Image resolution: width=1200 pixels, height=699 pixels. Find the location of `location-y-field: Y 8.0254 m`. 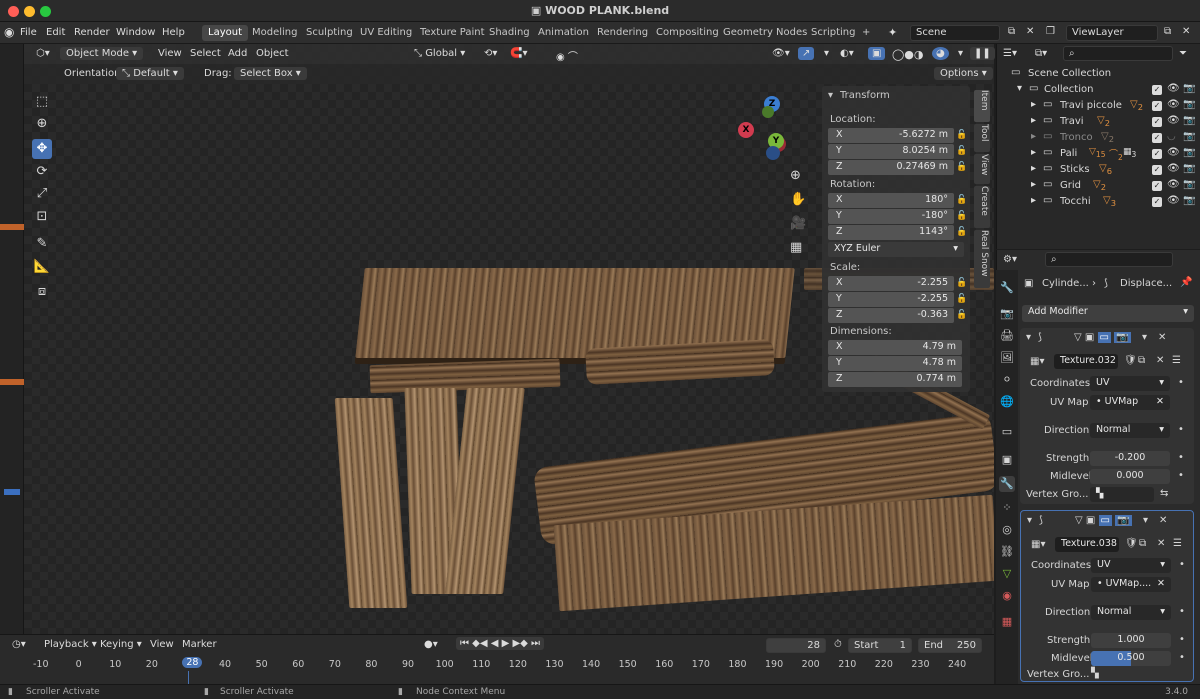

location-y-field: Y 8.0254 m is located at coordinates (891, 151).